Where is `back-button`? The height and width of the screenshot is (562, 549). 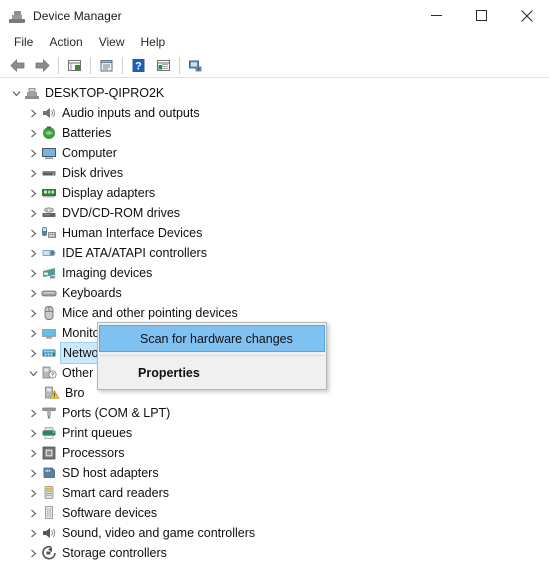 back-button is located at coordinates (17, 65).